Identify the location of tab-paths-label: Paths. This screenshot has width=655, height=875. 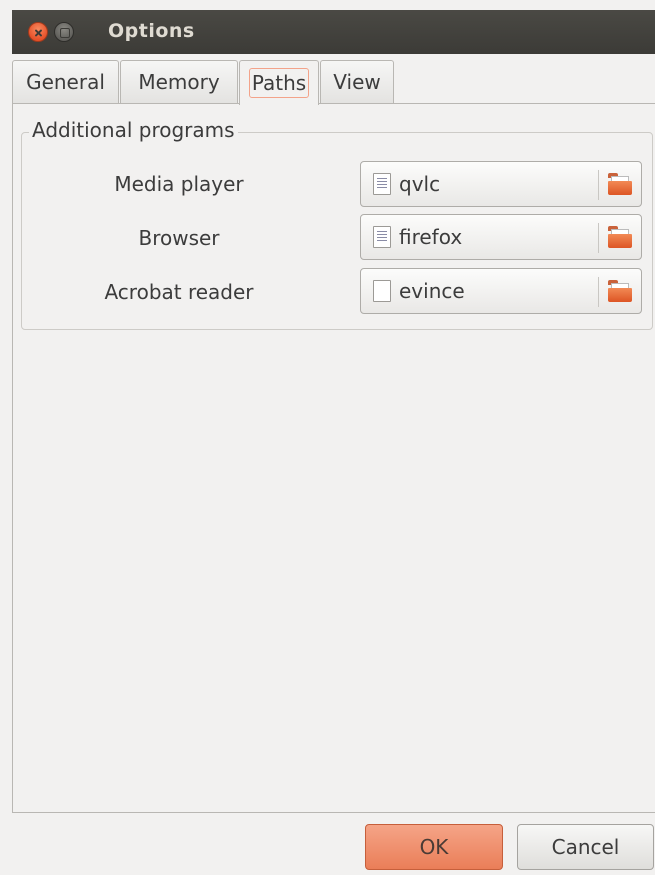
(279, 83).